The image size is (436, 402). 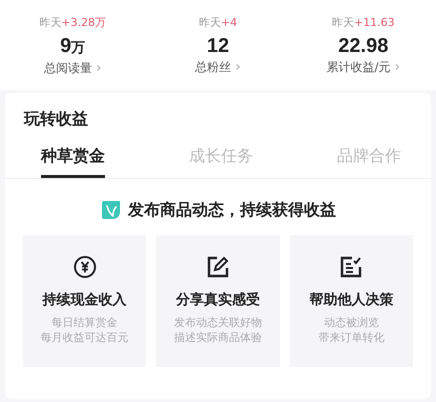 I want to click on stat-label: 累计收益/元, so click(x=358, y=67).